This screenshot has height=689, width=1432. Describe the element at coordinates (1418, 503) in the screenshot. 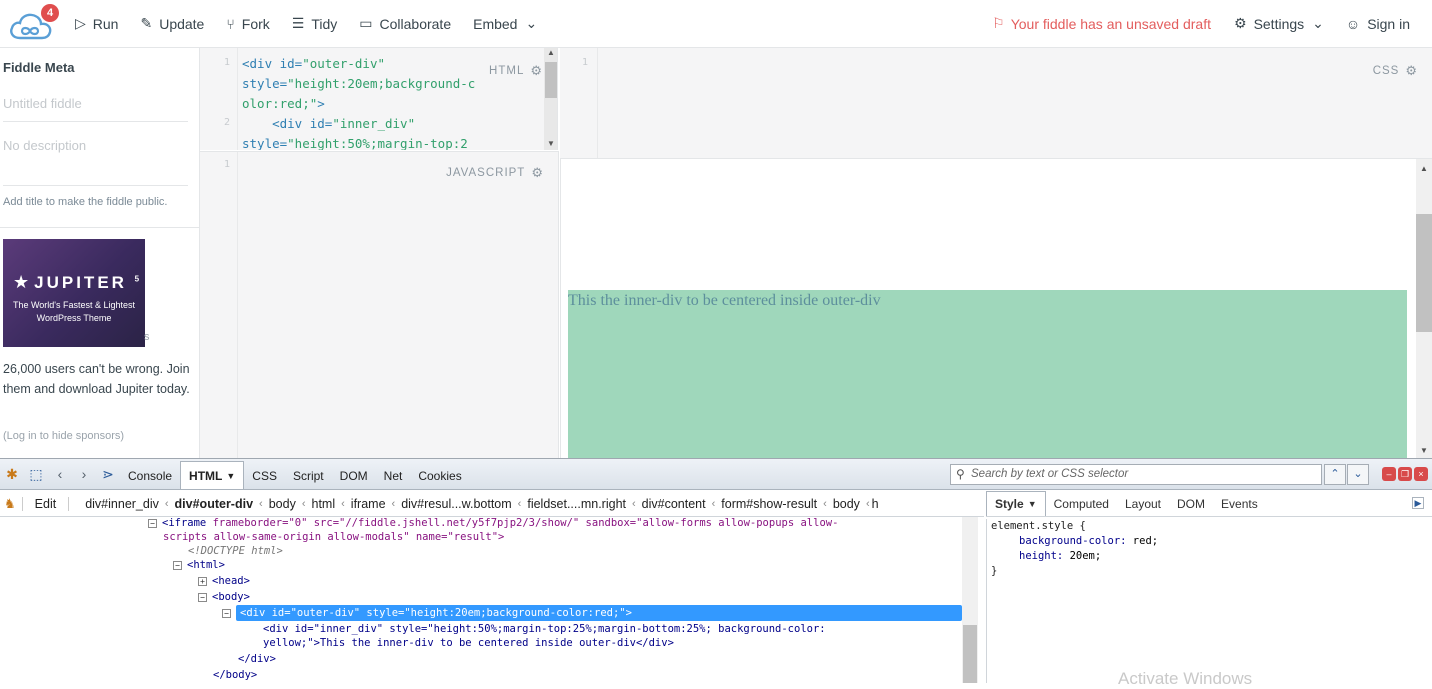

I see `expand-arrow-icon: ▶` at that location.